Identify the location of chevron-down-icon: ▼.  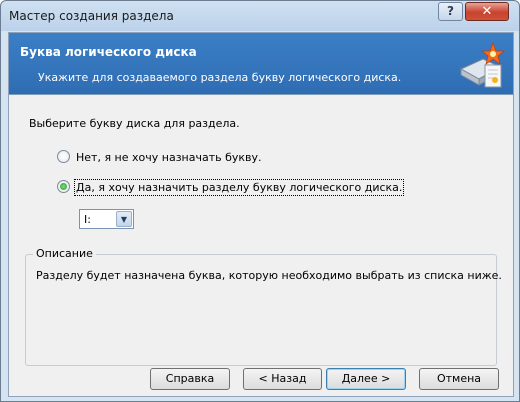
(124, 219).